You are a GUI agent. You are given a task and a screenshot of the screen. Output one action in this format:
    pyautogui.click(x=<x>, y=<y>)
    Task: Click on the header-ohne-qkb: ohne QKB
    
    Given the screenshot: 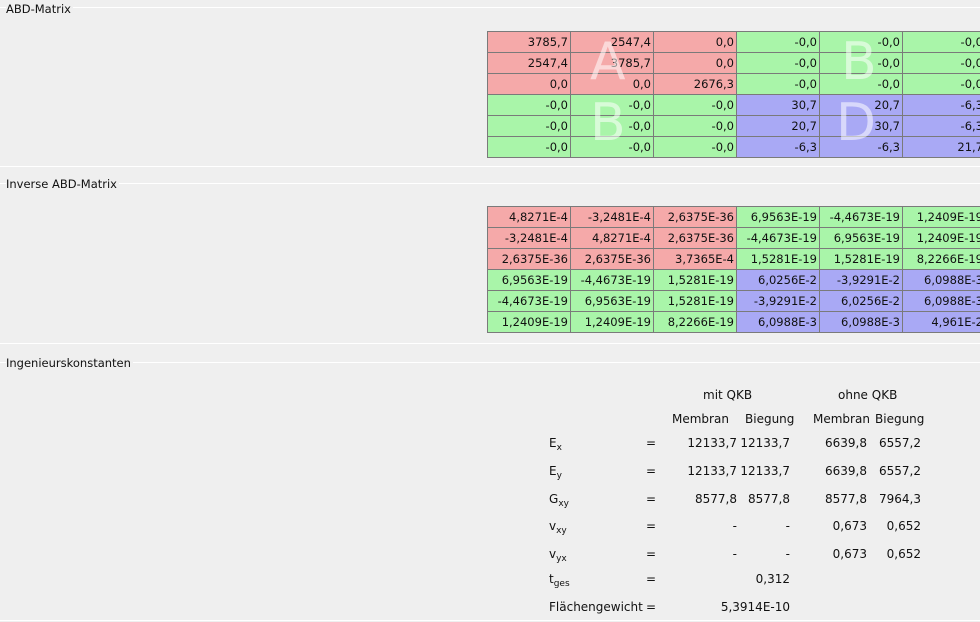 What is the action you would take?
    pyautogui.click(x=868, y=395)
    